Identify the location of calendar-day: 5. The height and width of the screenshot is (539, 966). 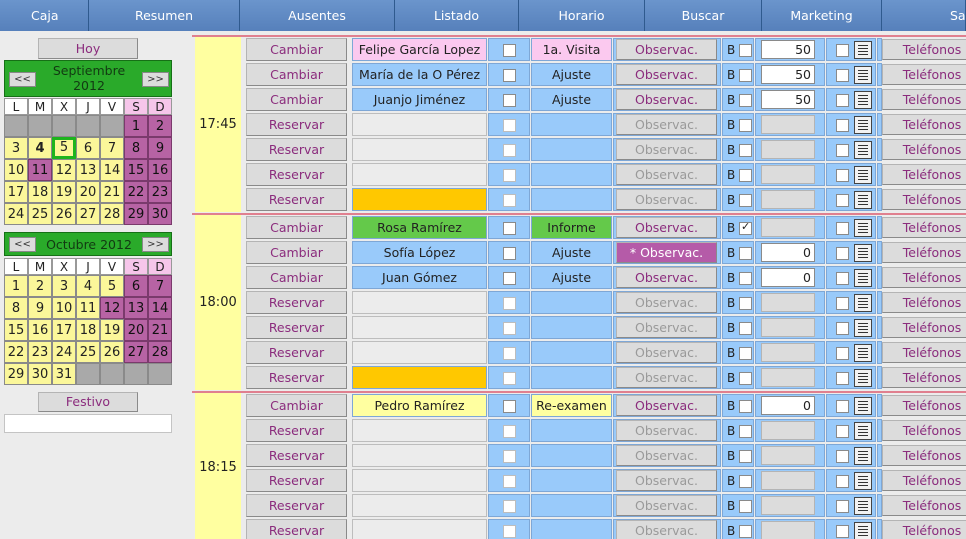
(64, 148).